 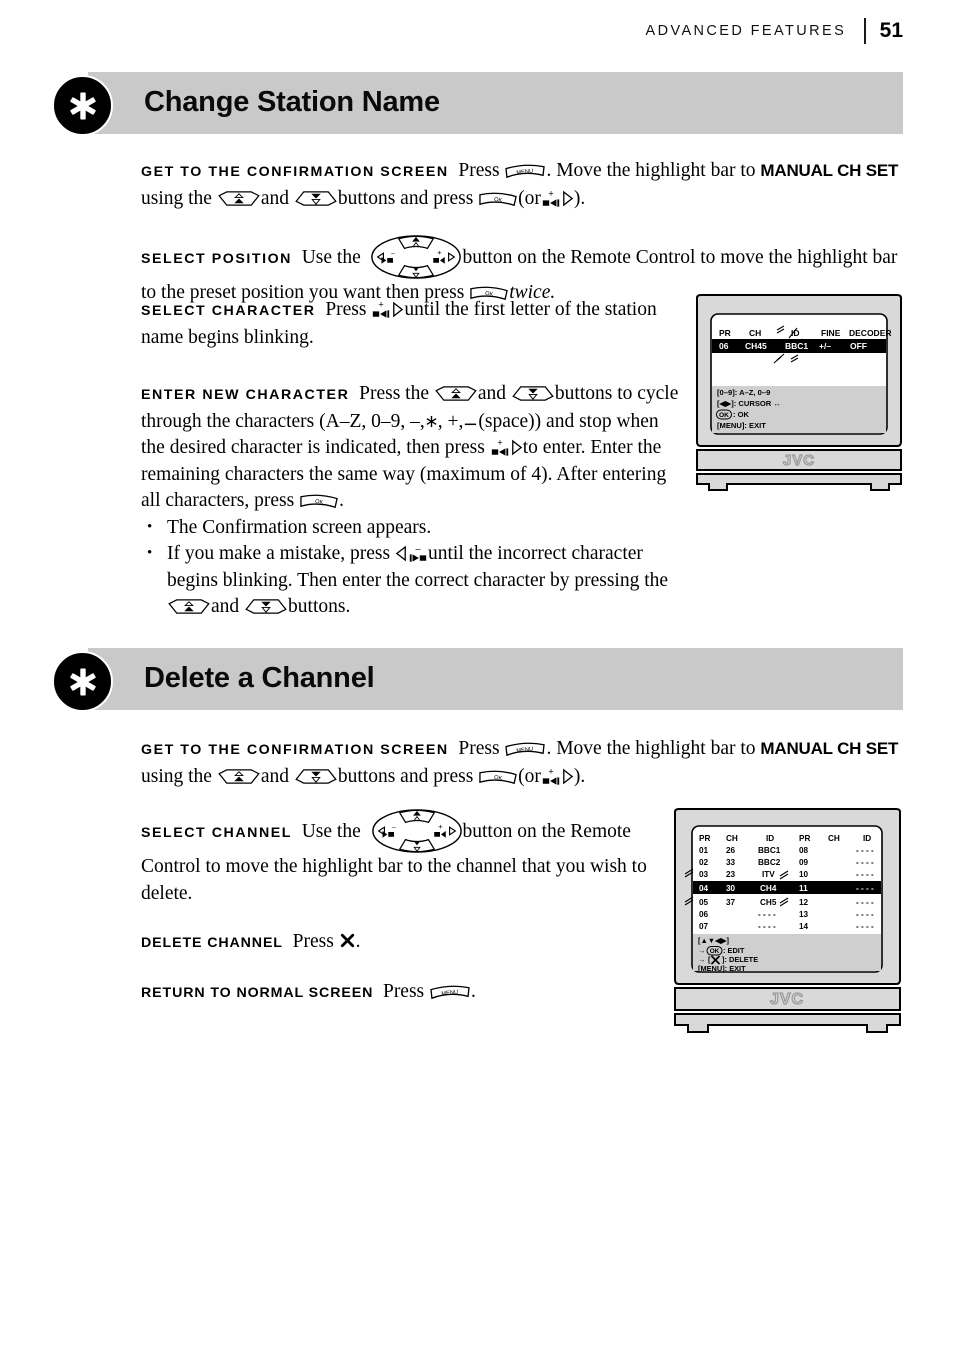 What do you see at coordinates (724, 346) in the screenshot?
I see `screen1-row-pr: 06` at bounding box center [724, 346].